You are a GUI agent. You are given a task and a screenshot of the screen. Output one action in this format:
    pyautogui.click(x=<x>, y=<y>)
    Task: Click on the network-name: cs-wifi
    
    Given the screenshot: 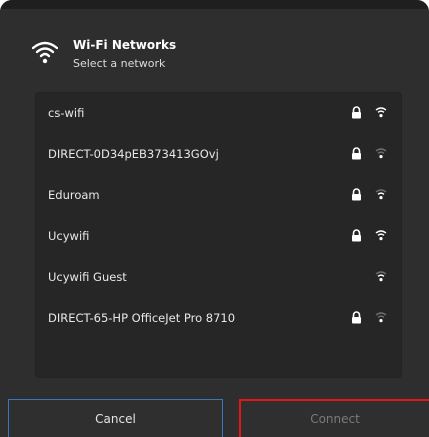 What is the action you would take?
    pyautogui.click(x=66, y=113)
    